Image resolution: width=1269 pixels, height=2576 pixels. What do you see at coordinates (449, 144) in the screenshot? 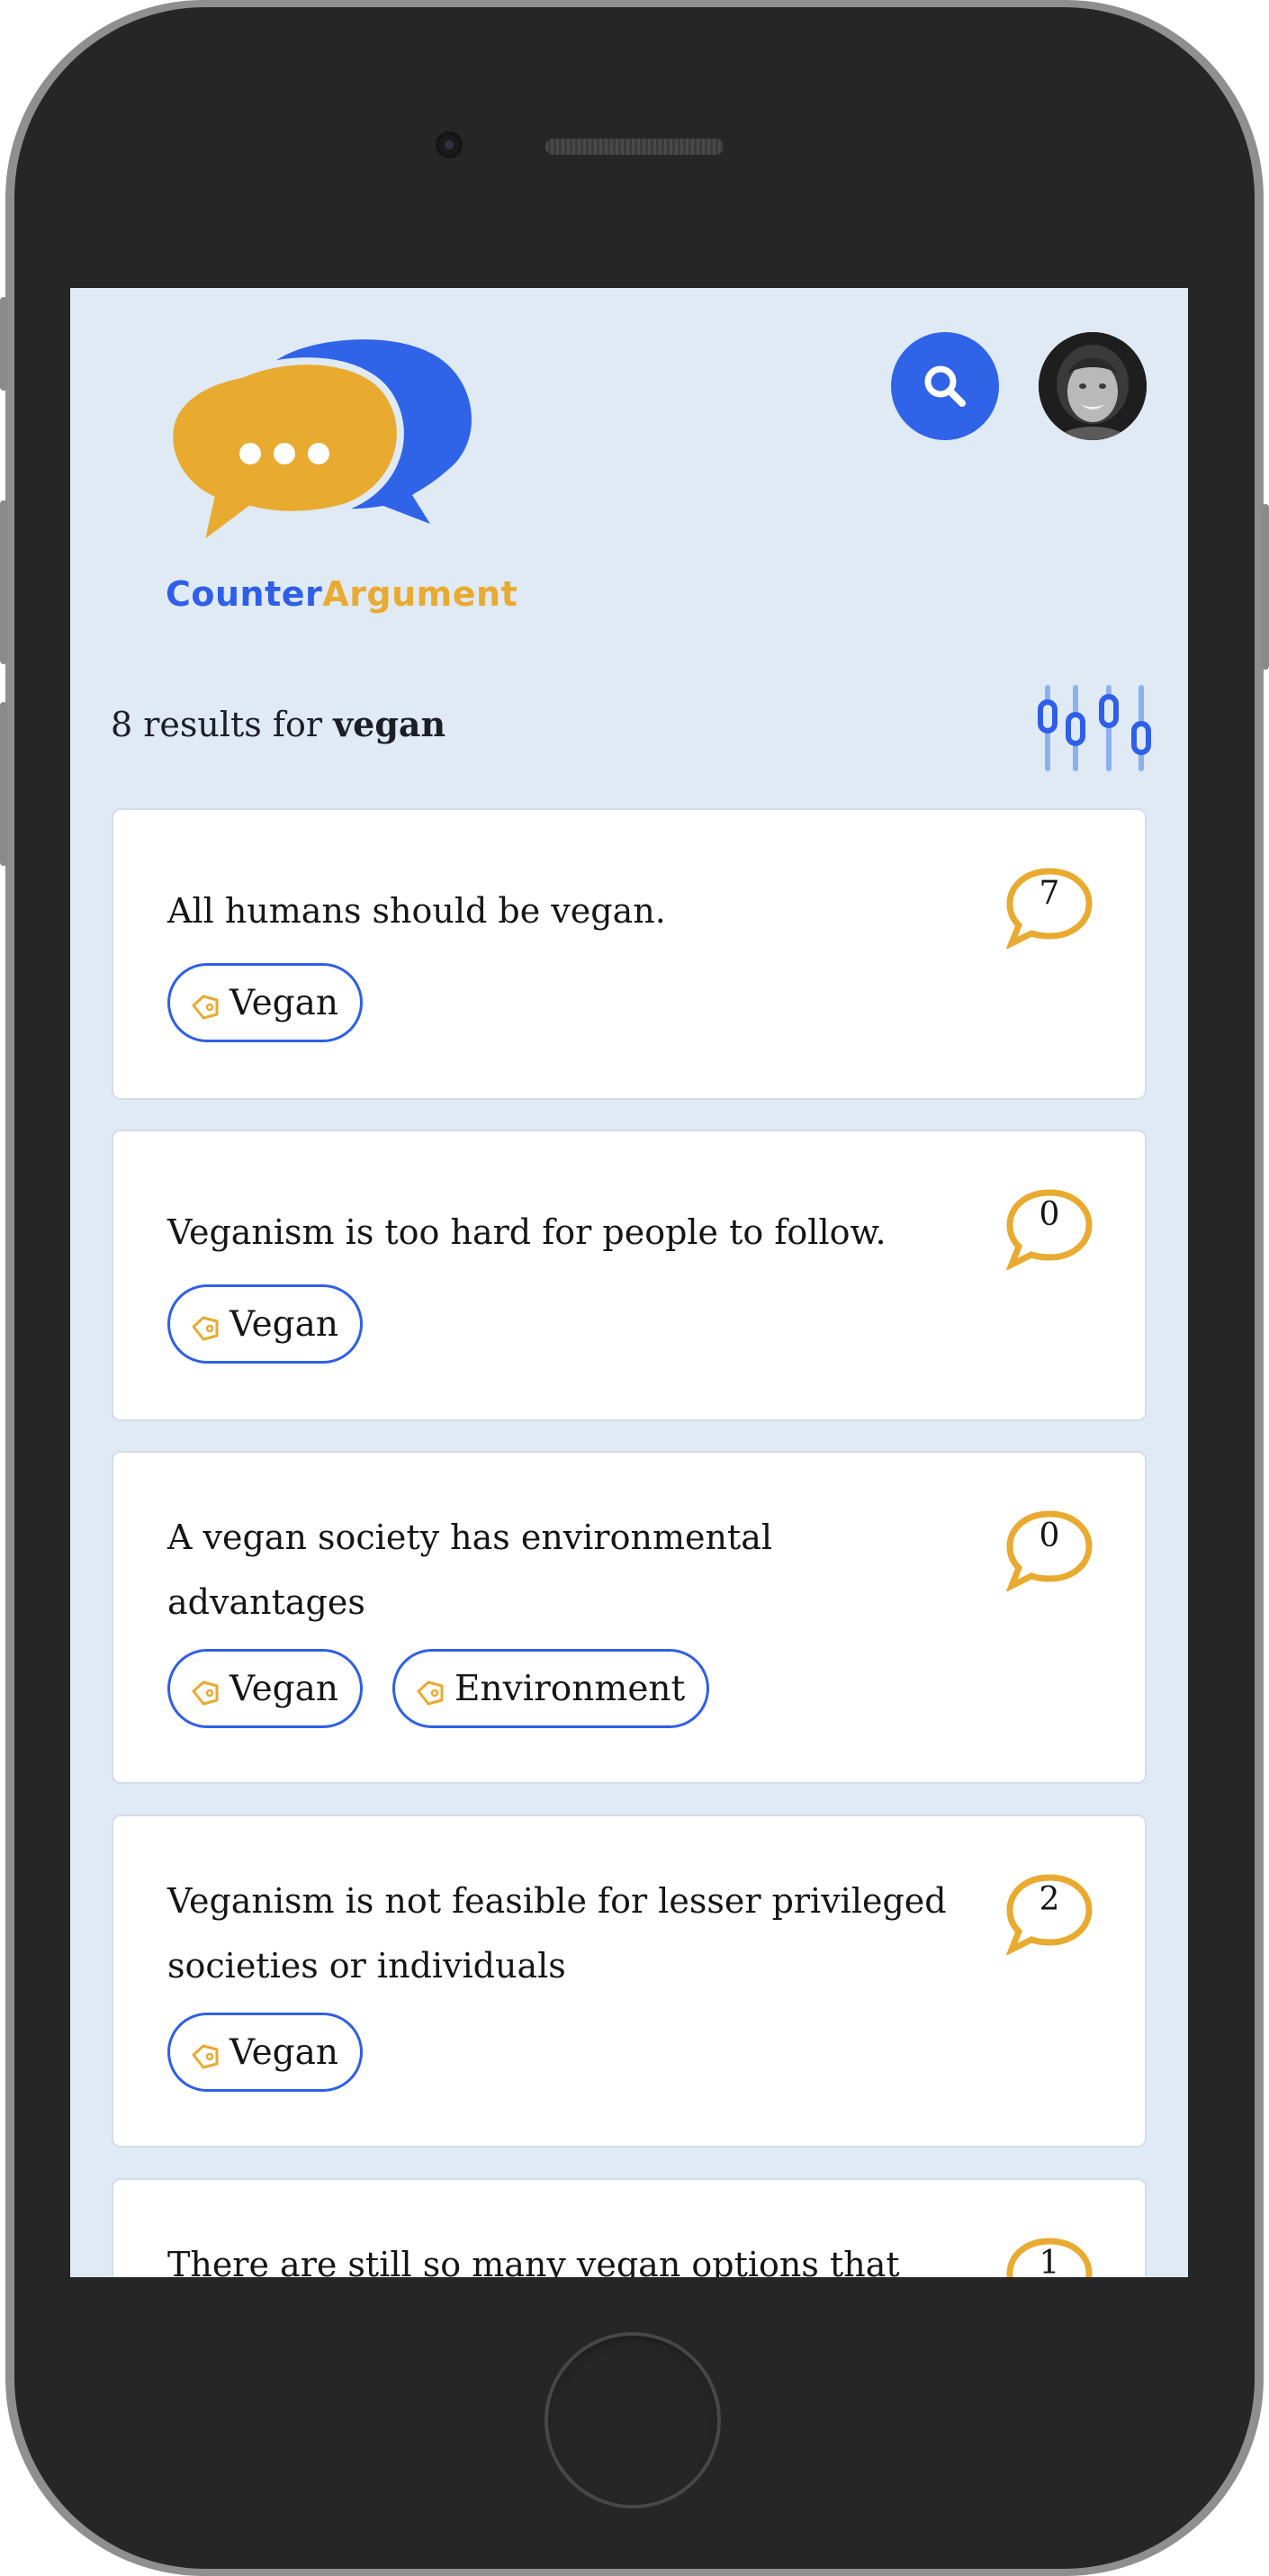
I see `front-camera` at bounding box center [449, 144].